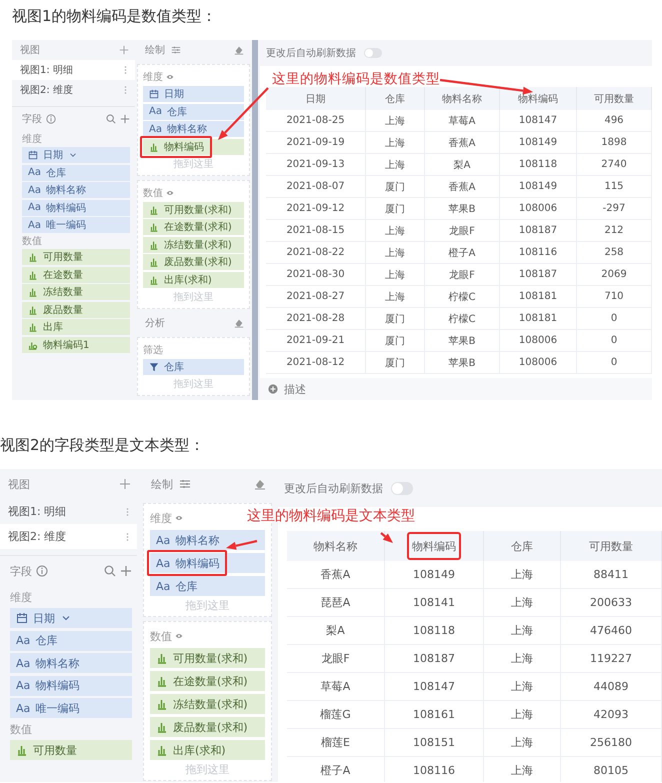  Describe the element at coordinates (538, 121) in the screenshot. I see `table-cell: 108147` at that location.